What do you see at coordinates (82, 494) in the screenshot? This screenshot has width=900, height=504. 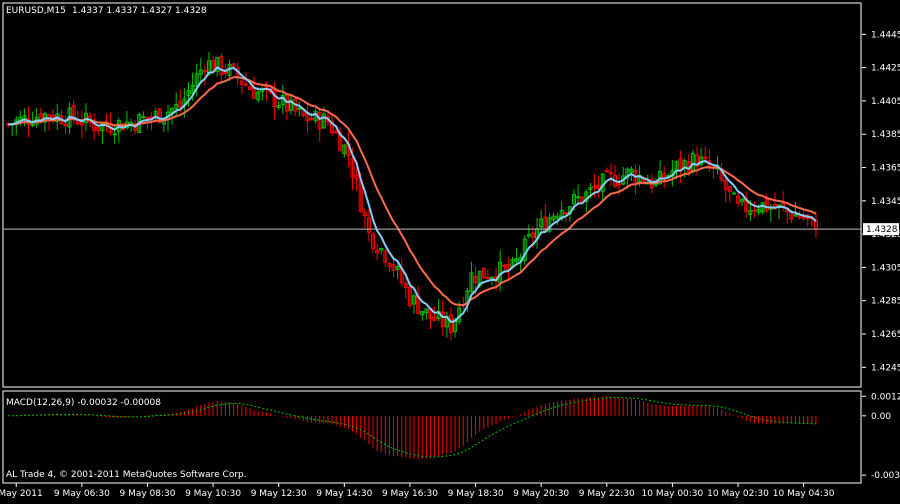 I see `time-tick-label: 9 May 06:30` at bounding box center [82, 494].